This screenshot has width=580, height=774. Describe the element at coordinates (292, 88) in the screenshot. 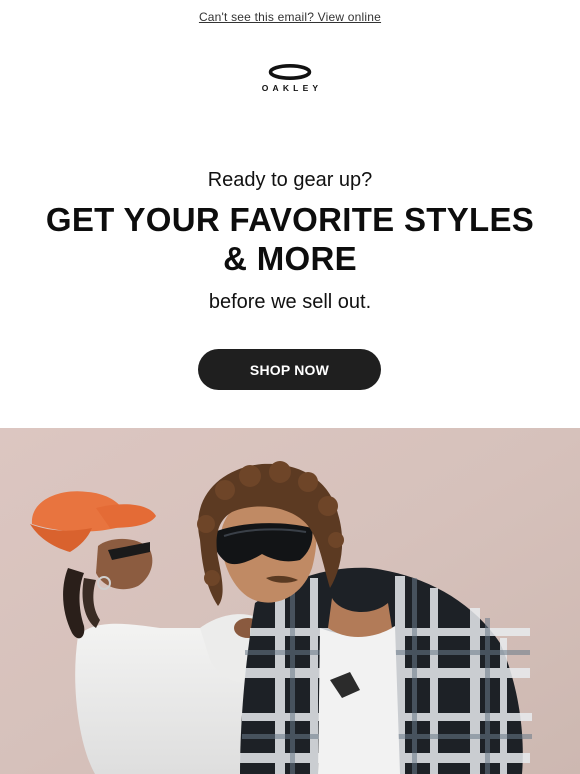

I see `logo-wordmark: OAKLEY` at that location.